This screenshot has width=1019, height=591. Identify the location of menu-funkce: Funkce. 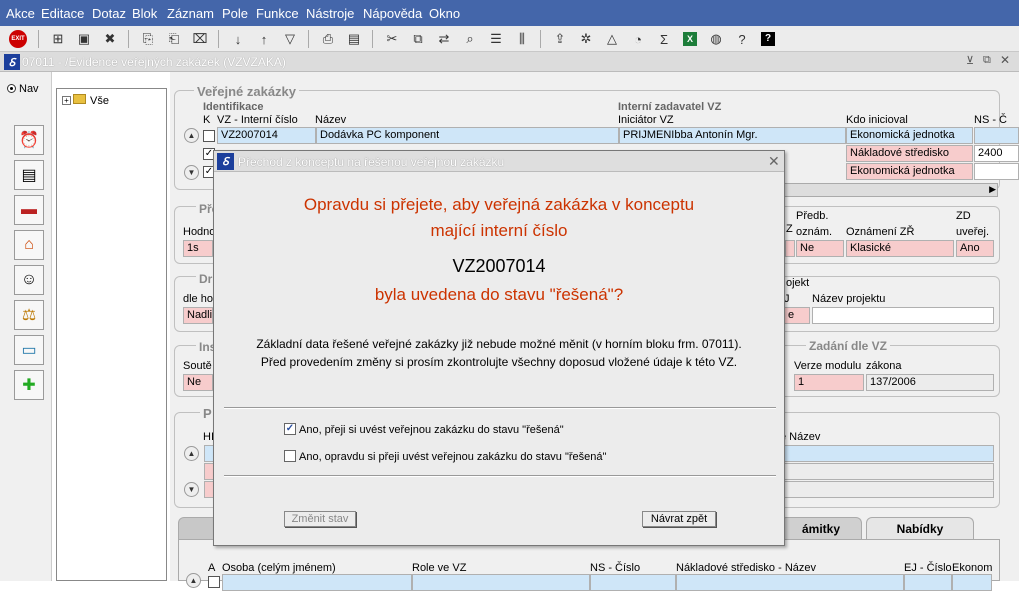
(277, 13).